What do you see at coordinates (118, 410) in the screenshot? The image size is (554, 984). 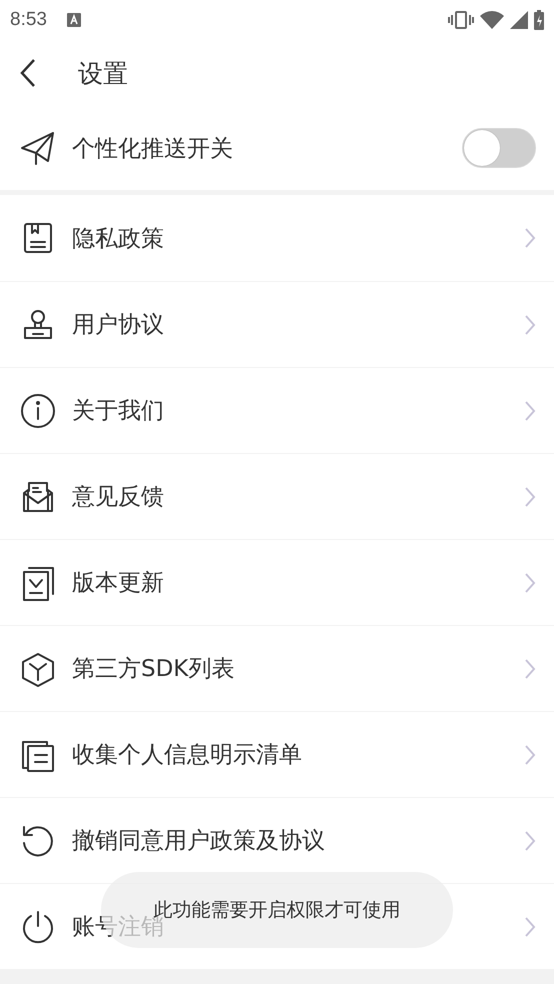 I see `menu-item: 关于我们` at bounding box center [118, 410].